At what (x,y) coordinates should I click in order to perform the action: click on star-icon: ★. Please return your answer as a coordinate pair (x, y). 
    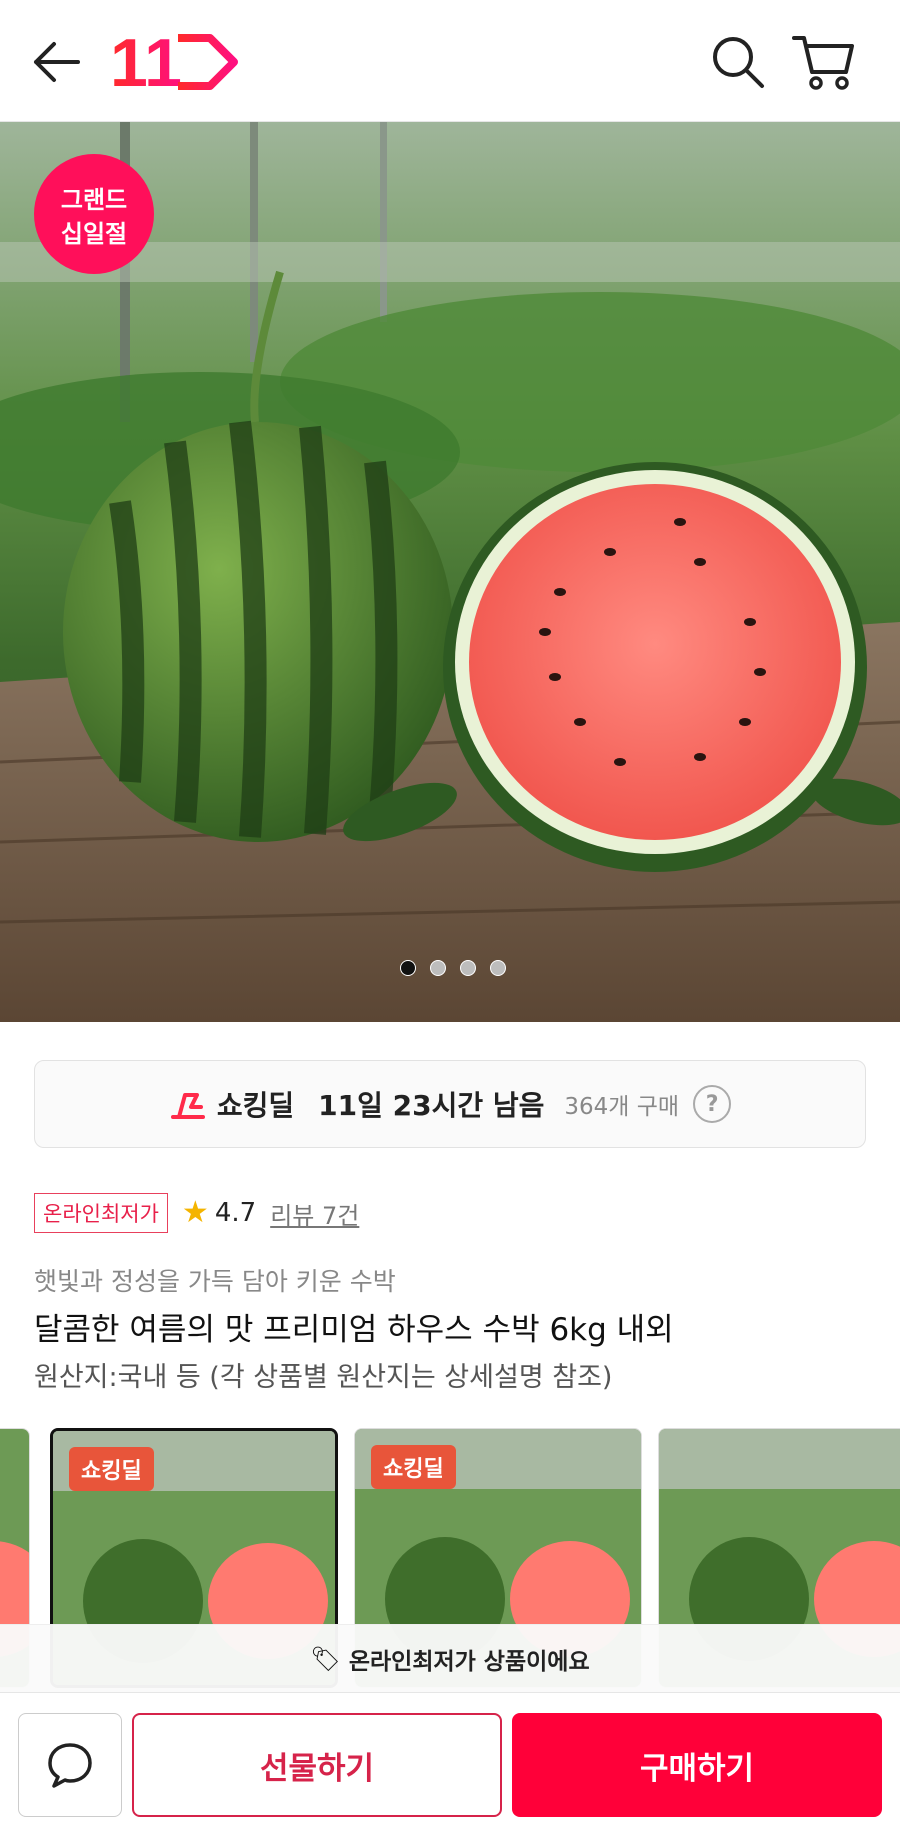
    Looking at the image, I should click on (195, 1212).